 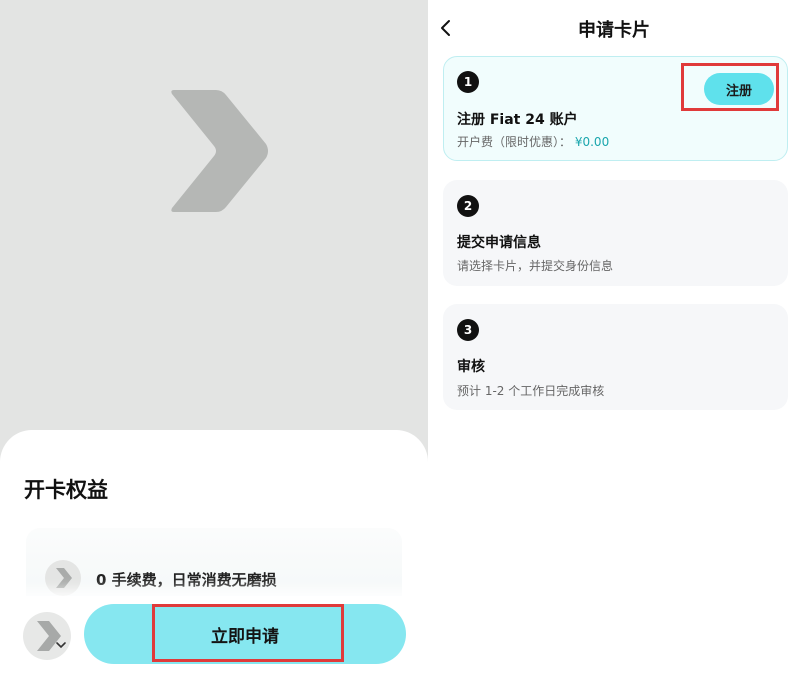 What do you see at coordinates (219, 151) in the screenshot?
I see `brand-chevron-icon` at bounding box center [219, 151].